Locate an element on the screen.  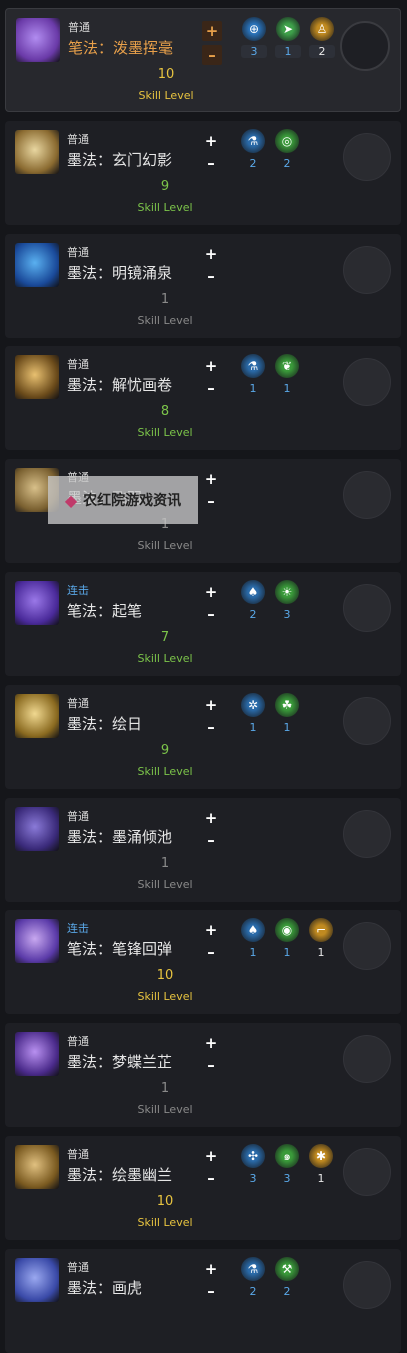
rune-modifiers: ⚗ 2 ⚒ 2 is located at coordinates (291, 1281).